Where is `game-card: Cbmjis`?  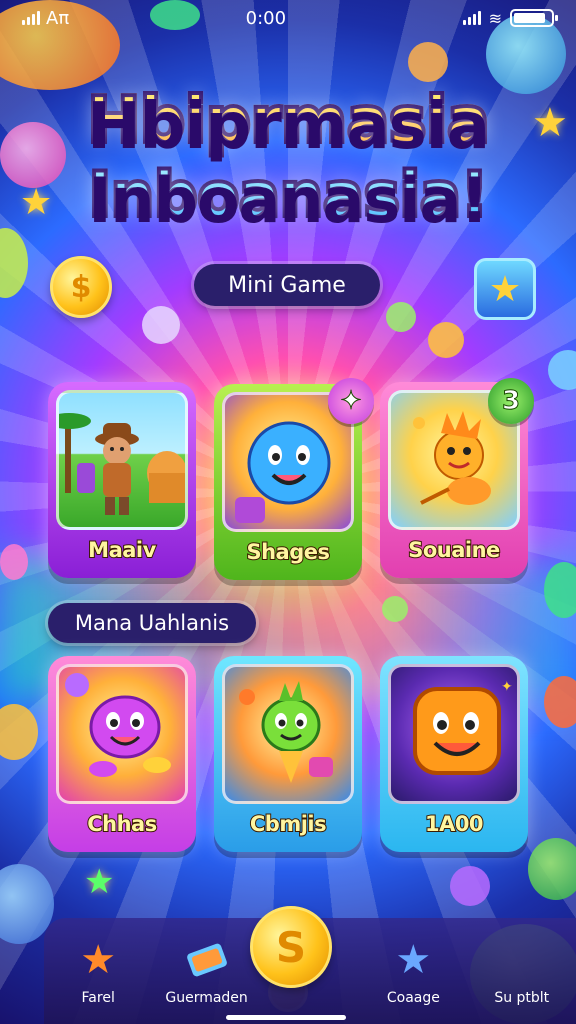 game-card: Cbmjis is located at coordinates (288, 754).